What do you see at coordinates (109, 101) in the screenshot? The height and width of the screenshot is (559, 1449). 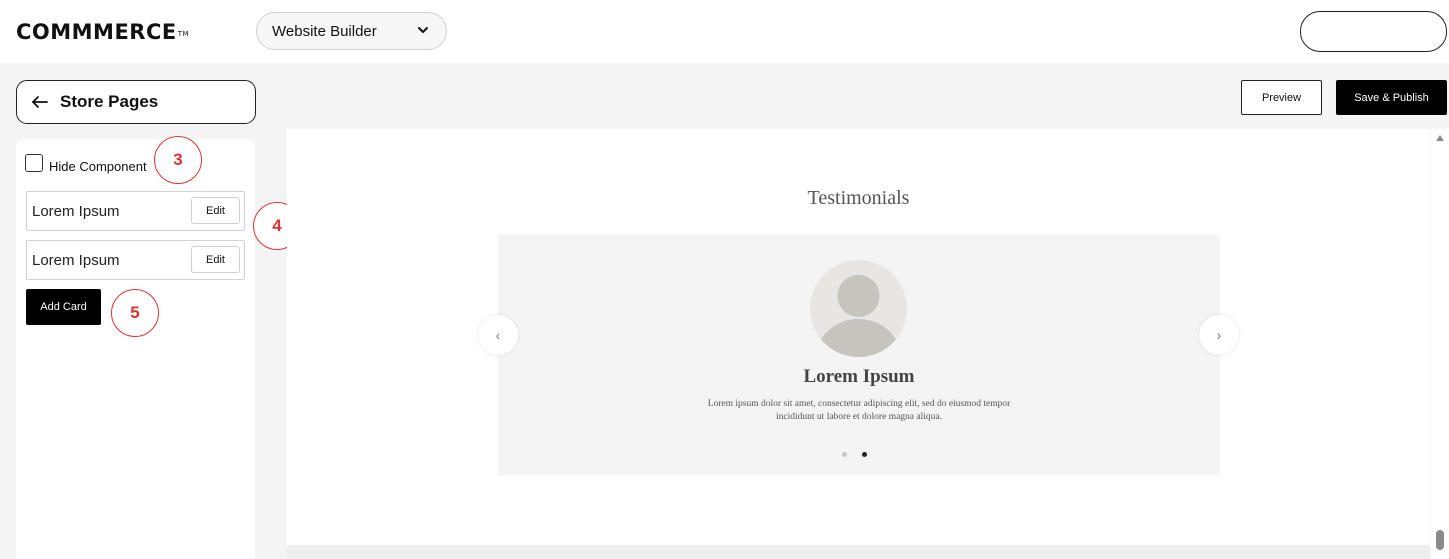 I see `store-pages-label: Store Pages` at bounding box center [109, 101].